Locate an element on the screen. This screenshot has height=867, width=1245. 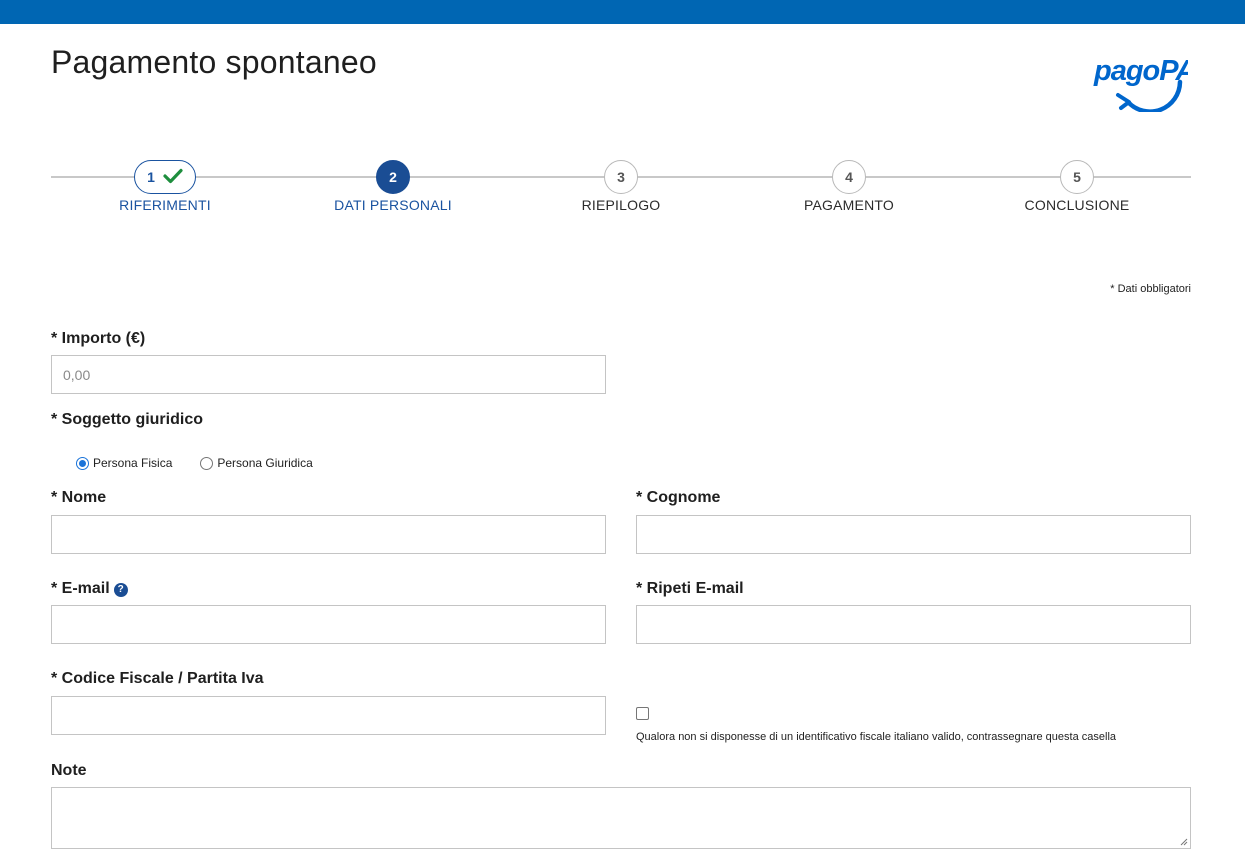
email-label-row: * E-mail? is located at coordinates (89, 589).